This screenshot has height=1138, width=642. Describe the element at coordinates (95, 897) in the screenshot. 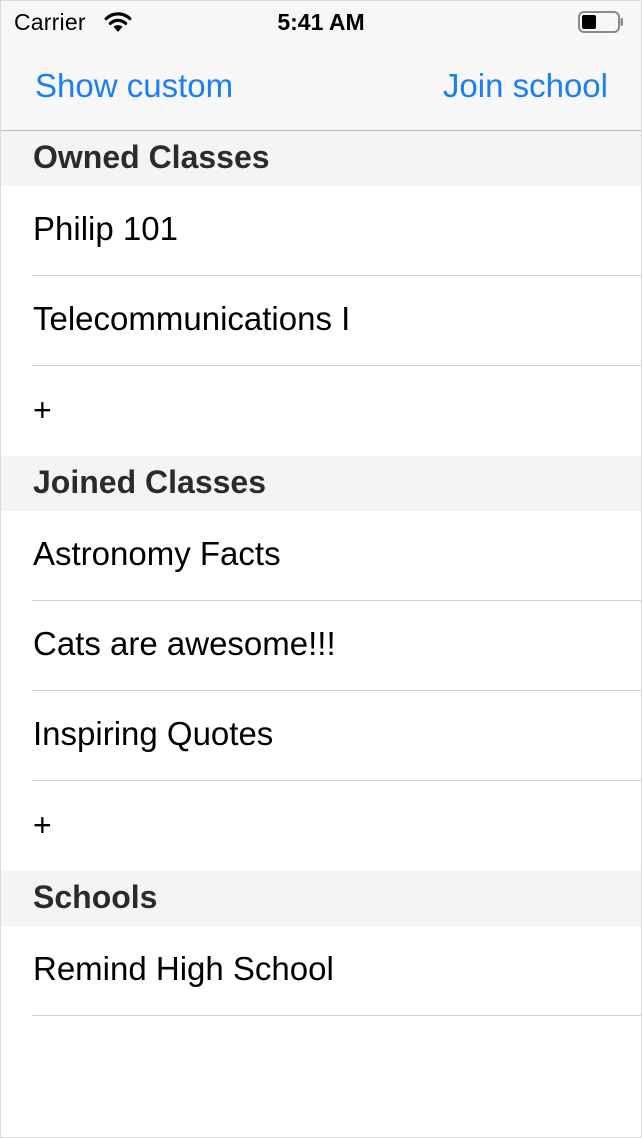

I see `section-title: Schools` at that location.